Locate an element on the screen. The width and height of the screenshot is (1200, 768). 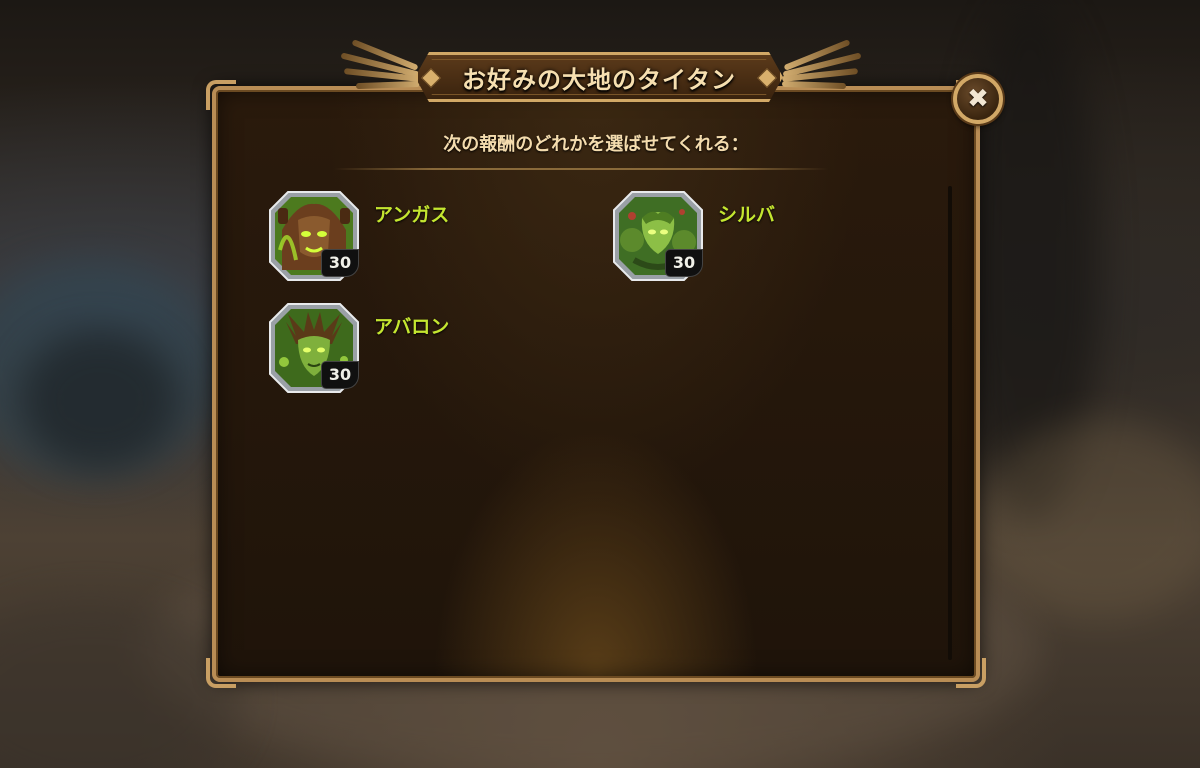
reward-option-sylva: 30 シルバ is located at coordinates (693, 236).